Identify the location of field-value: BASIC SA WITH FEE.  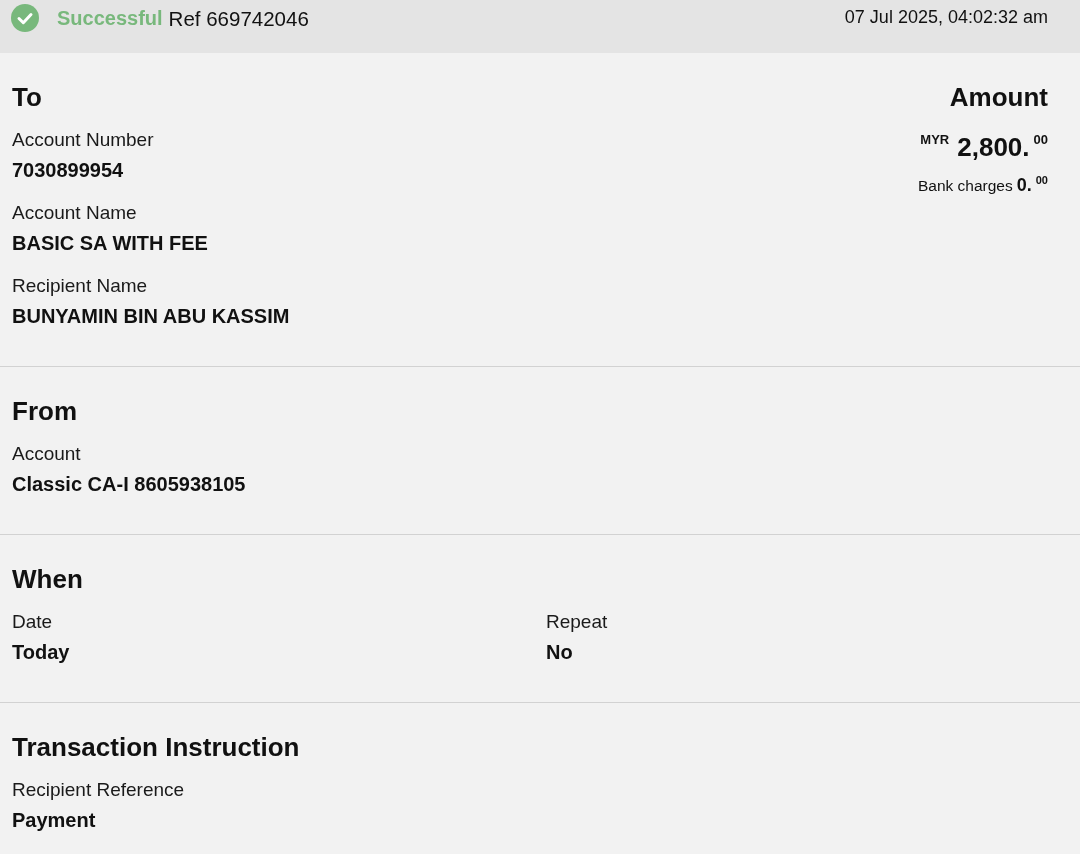
(110, 243).